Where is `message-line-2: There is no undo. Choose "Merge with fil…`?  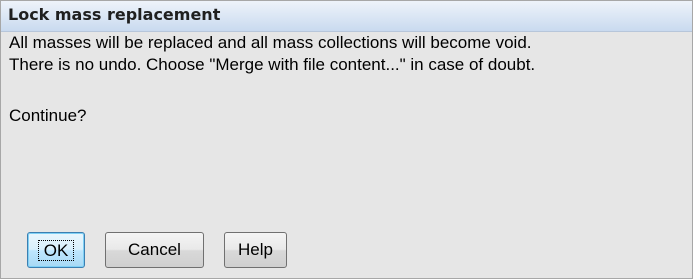
message-line-2: There is no undo. Choose "Merge with fil… is located at coordinates (272, 64).